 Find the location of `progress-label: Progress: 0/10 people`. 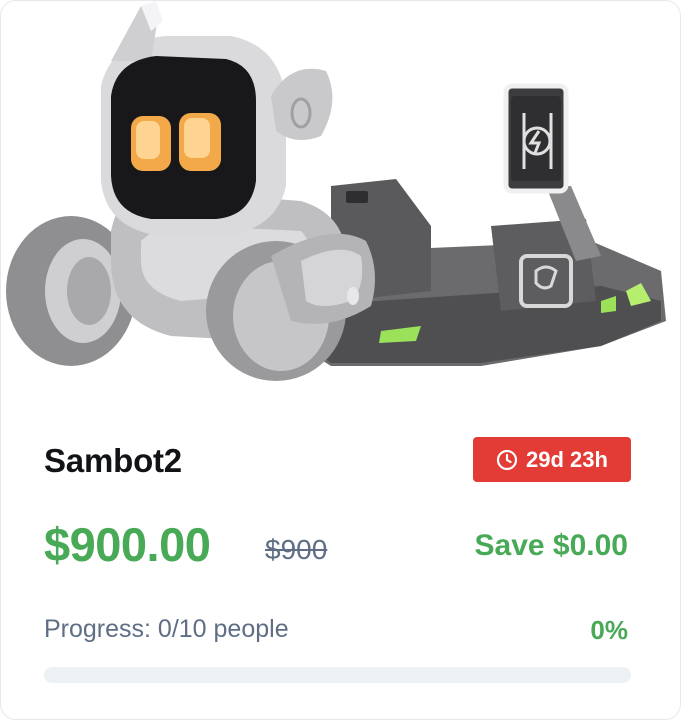

progress-label: Progress: 0/10 people is located at coordinates (166, 629).